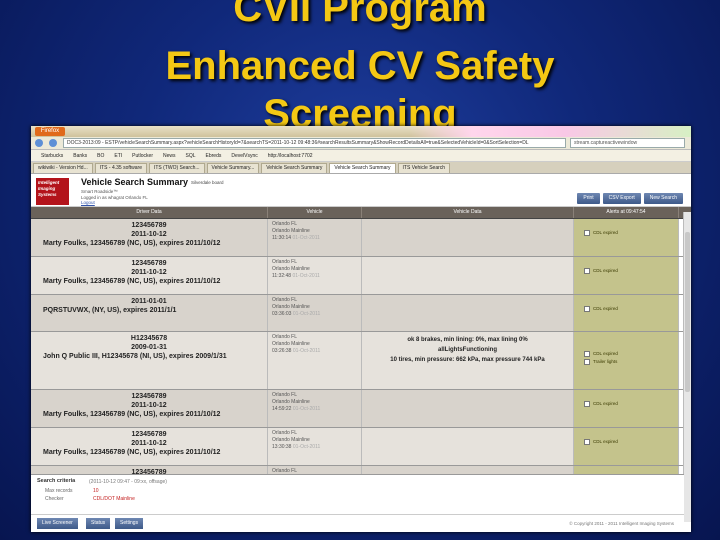 Image resolution: width=720 pixels, height=540 pixels. Describe the element at coordinates (57, 523) in the screenshot. I see `live-screener-button: Live Screener` at that location.